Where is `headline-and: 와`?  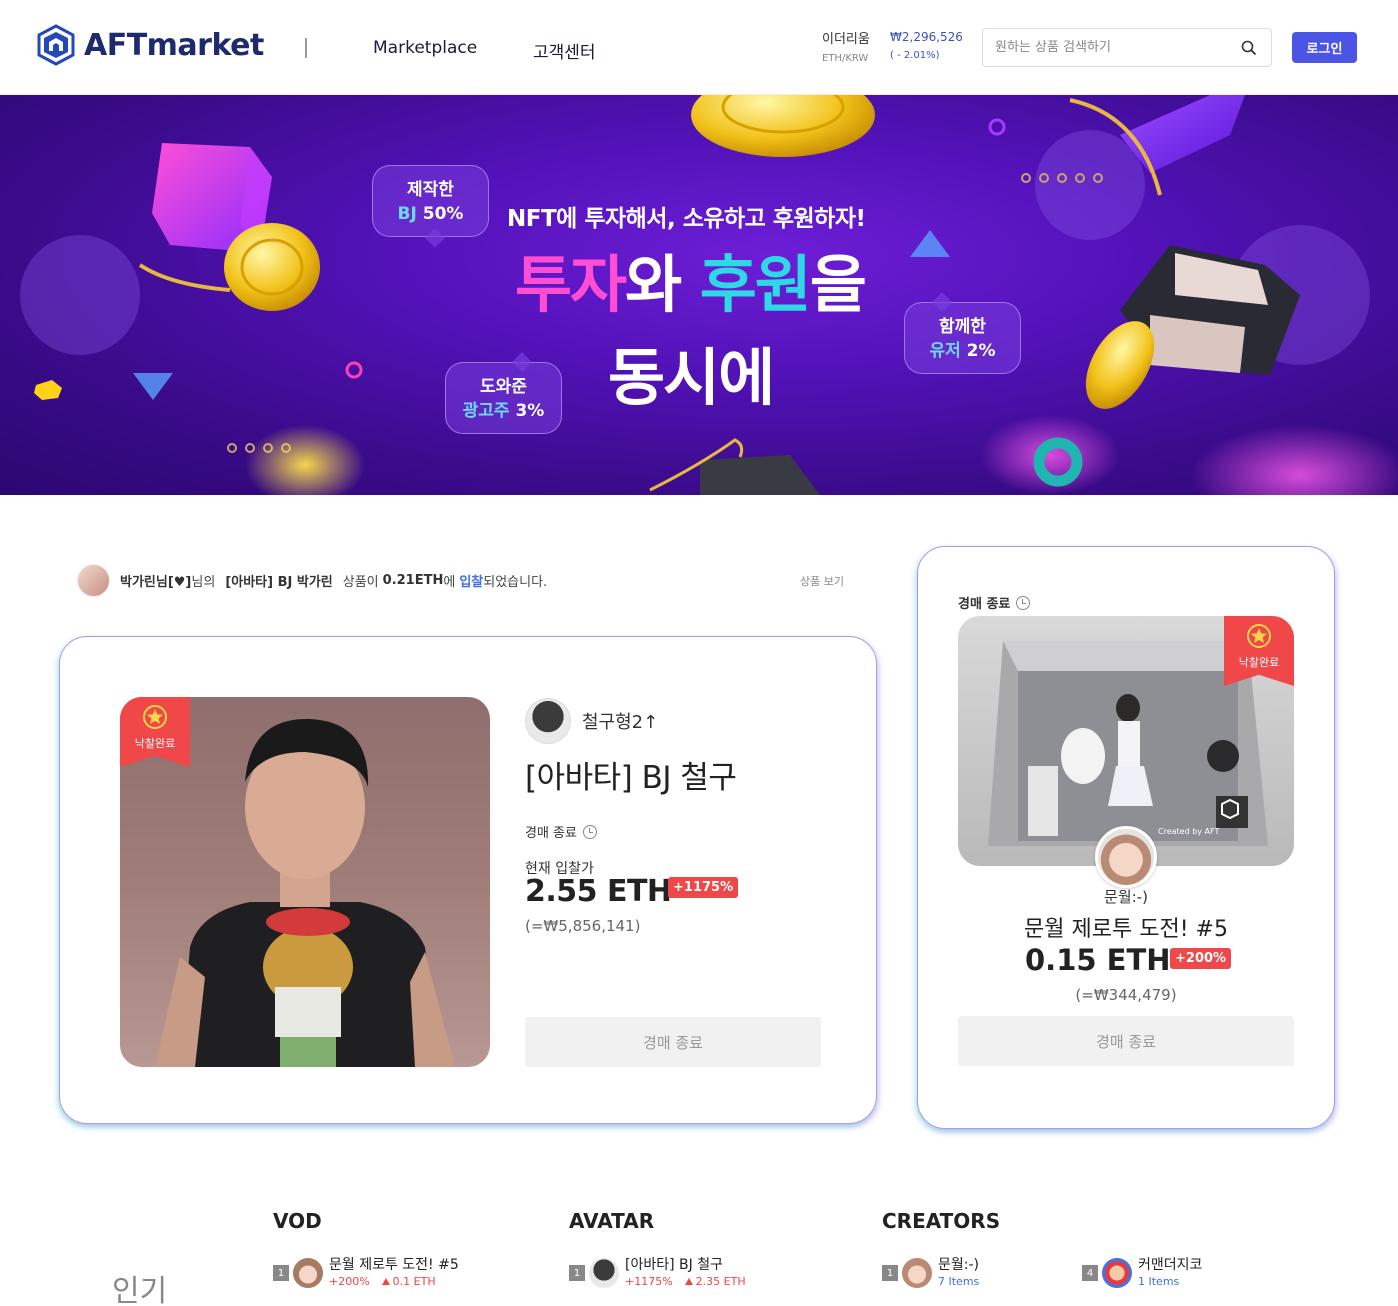 headline-and: 와 is located at coordinates (662, 284).